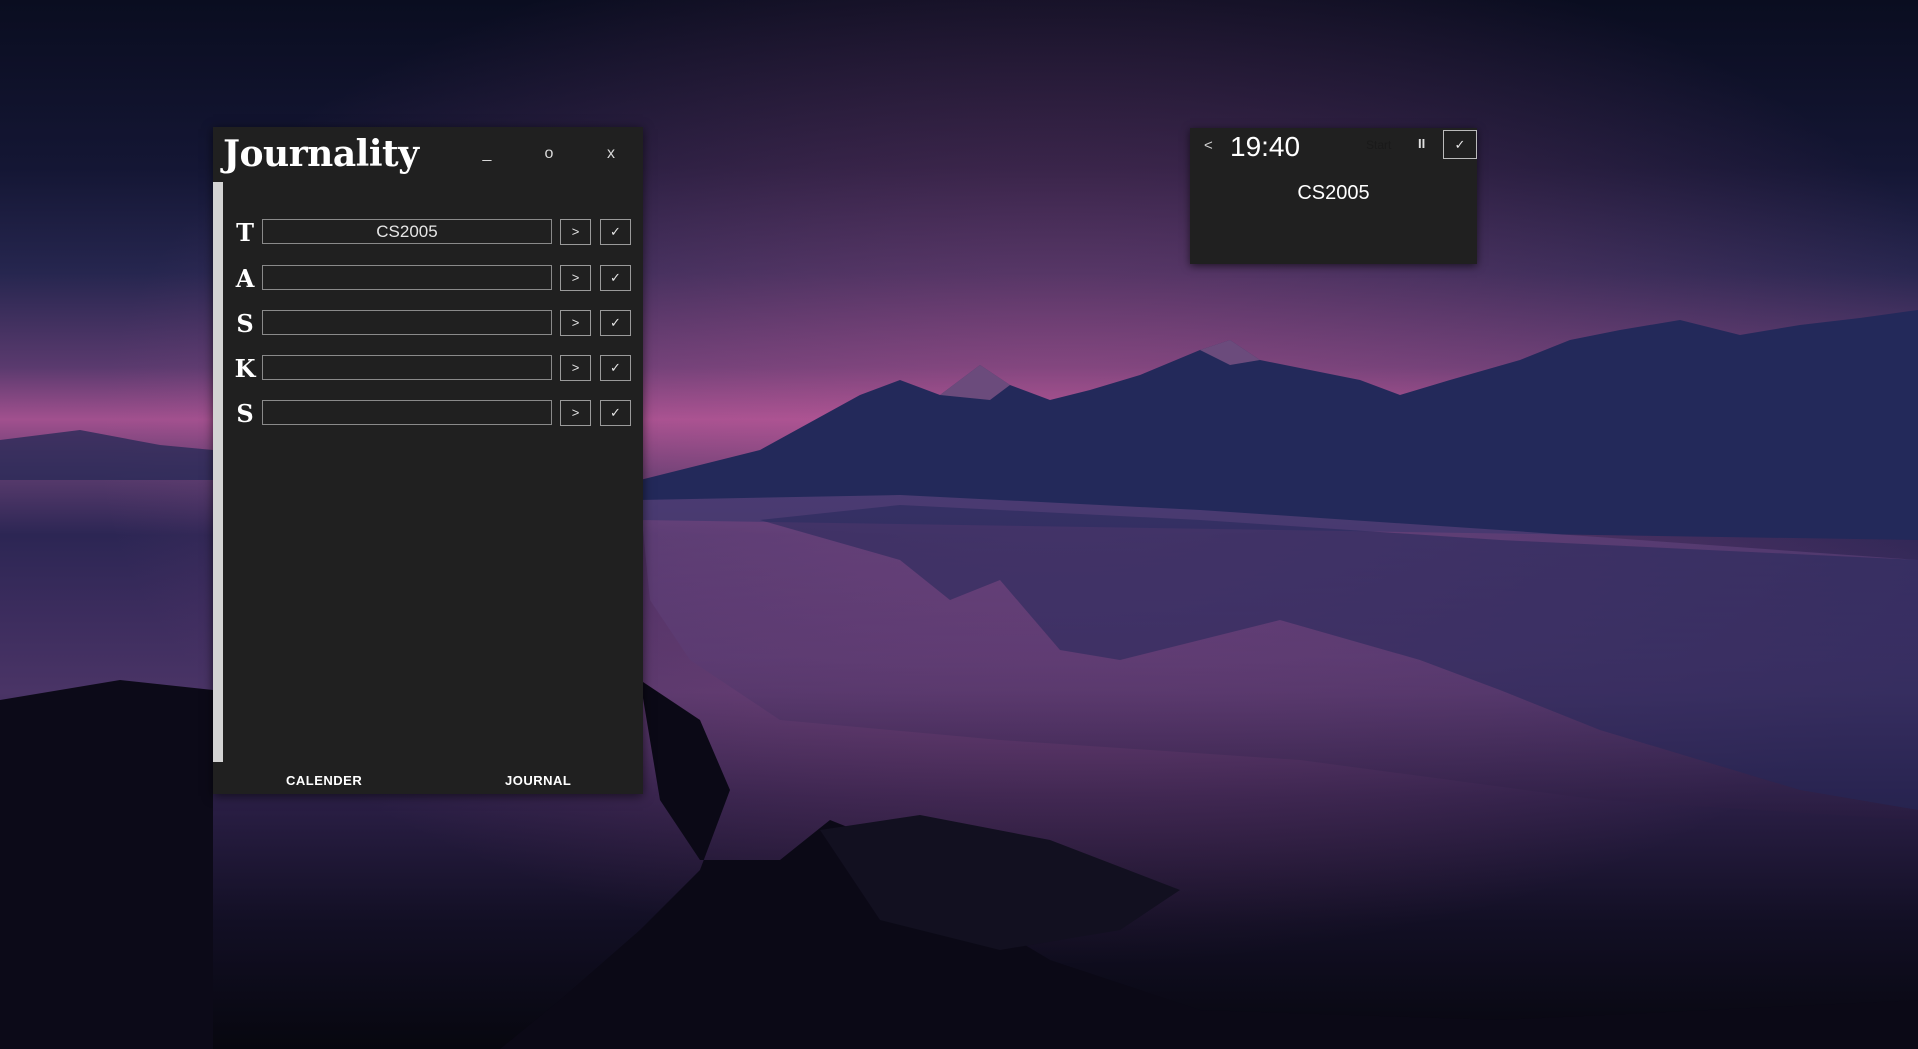  What do you see at coordinates (321, 154) in the screenshot?
I see `app-title: Journality` at bounding box center [321, 154].